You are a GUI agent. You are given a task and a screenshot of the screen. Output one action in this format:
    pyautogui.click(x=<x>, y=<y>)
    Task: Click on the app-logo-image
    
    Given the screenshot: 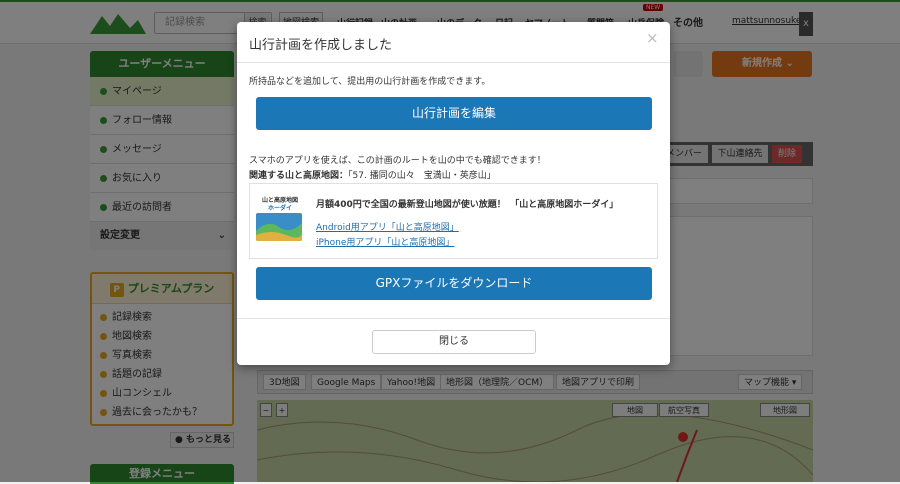 What is the action you would take?
    pyautogui.click(x=279, y=227)
    